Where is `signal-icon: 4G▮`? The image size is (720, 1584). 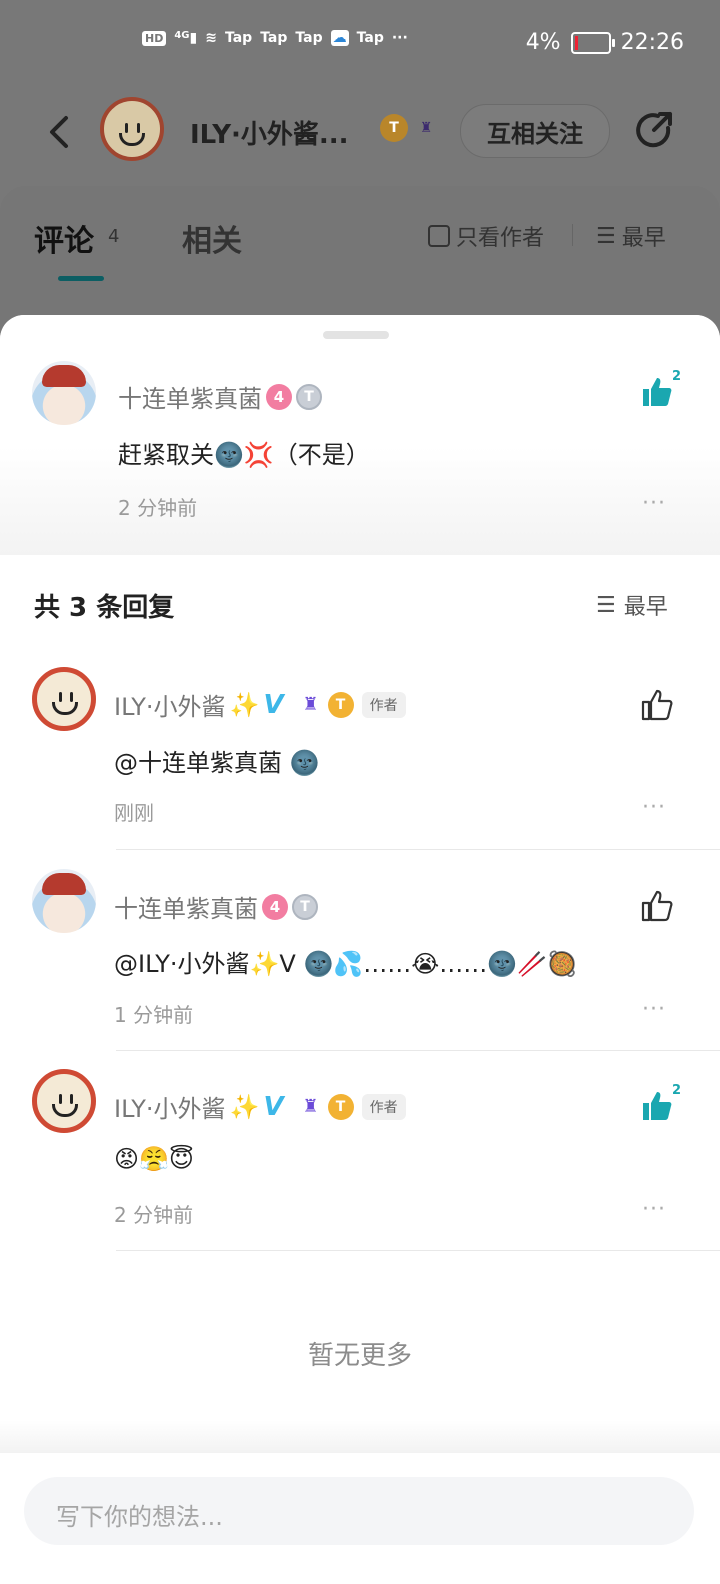 signal-icon: 4G▮ is located at coordinates (186, 38).